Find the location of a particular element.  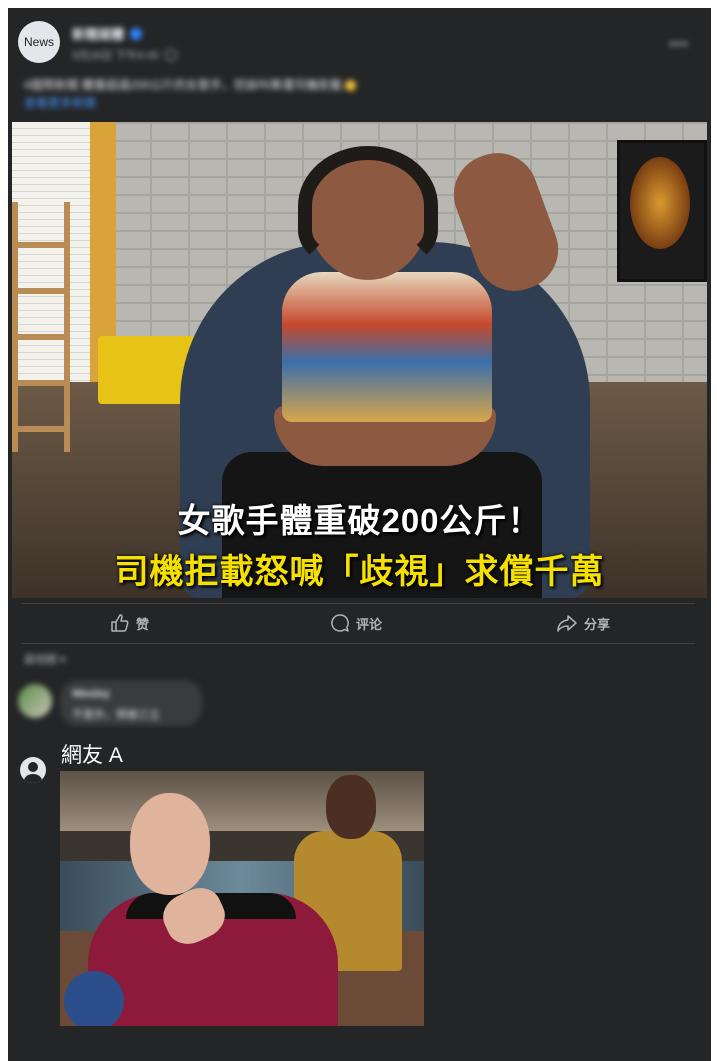

lion-painting is located at coordinates (662, 211).